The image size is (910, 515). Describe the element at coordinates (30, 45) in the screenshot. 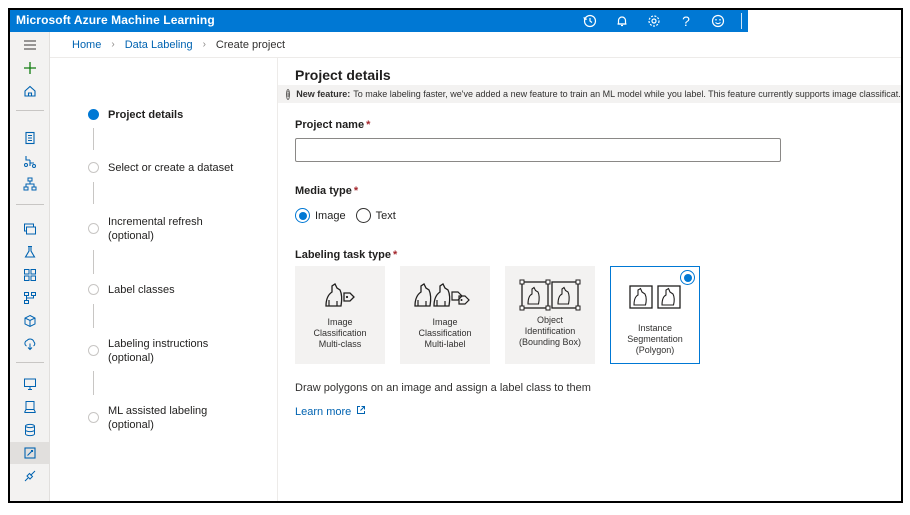

I see `hamburger-menu-icon` at that location.